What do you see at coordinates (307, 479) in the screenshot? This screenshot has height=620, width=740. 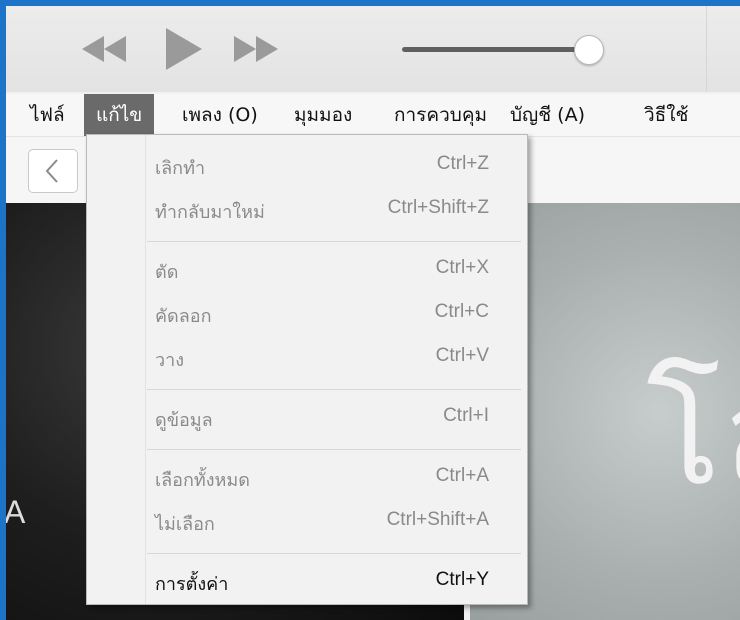 I see `menu-item-select-all: เลือกทั้งหมด Ctrl+A` at bounding box center [307, 479].